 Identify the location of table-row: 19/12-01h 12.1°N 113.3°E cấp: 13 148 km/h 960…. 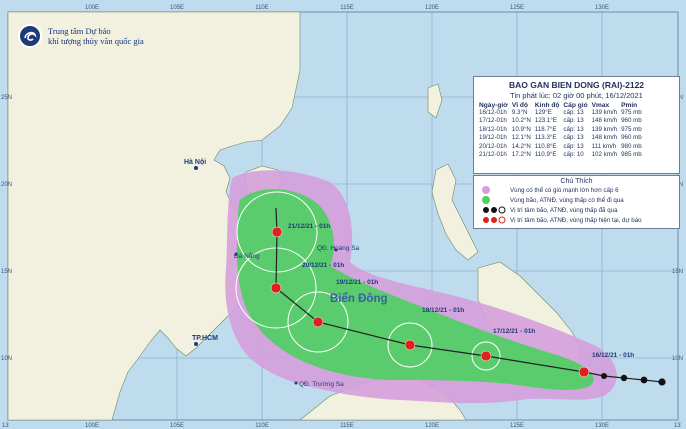
(560, 138).